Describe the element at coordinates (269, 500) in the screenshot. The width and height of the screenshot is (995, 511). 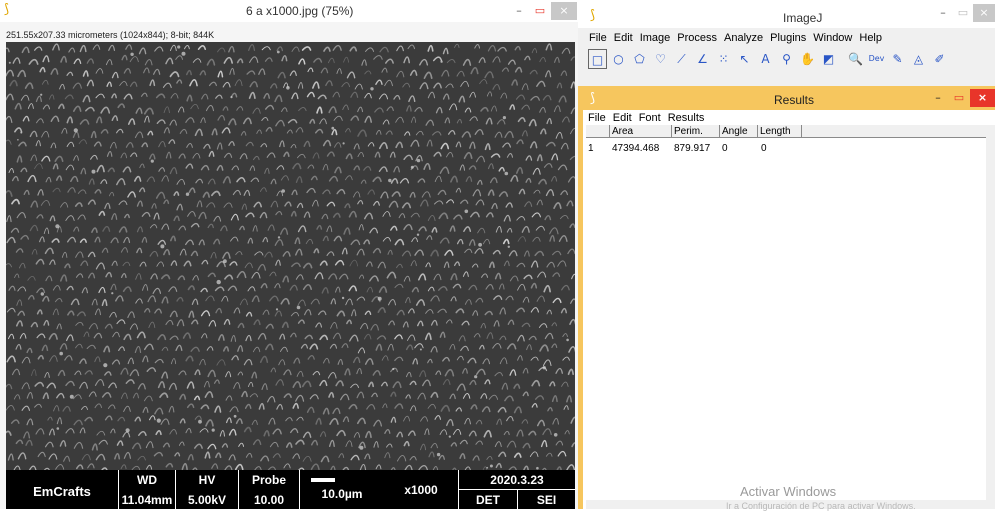
I see `databar-probe-value: 10.00` at that location.